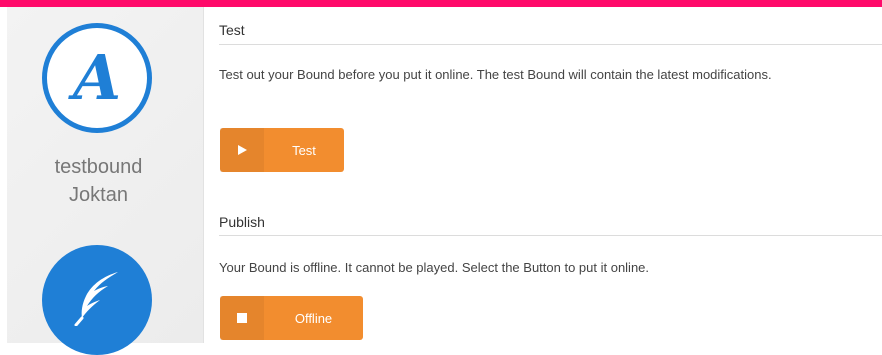 The width and height of the screenshot is (882, 355). What do you see at coordinates (282, 150) in the screenshot?
I see `test-button: Test` at bounding box center [282, 150].